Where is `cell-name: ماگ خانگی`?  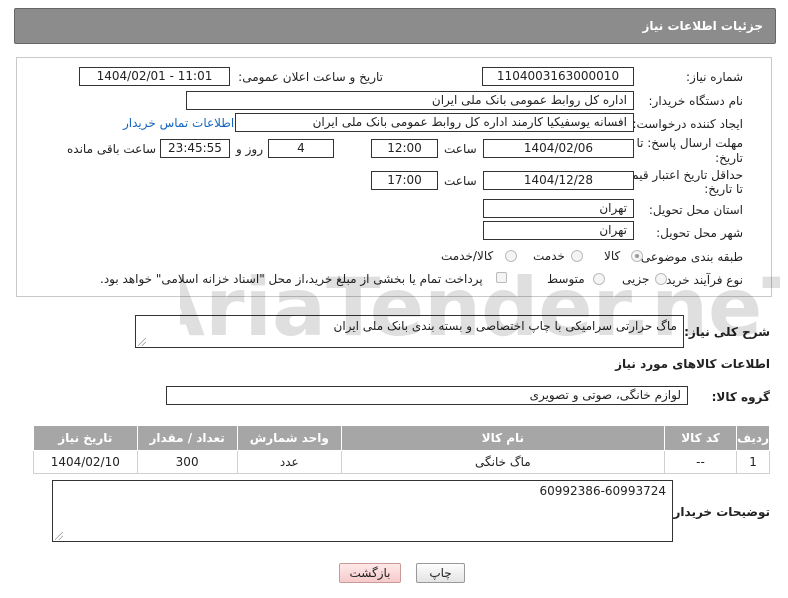
cell-name: ماگ خانگی is located at coordinates (502, 462).